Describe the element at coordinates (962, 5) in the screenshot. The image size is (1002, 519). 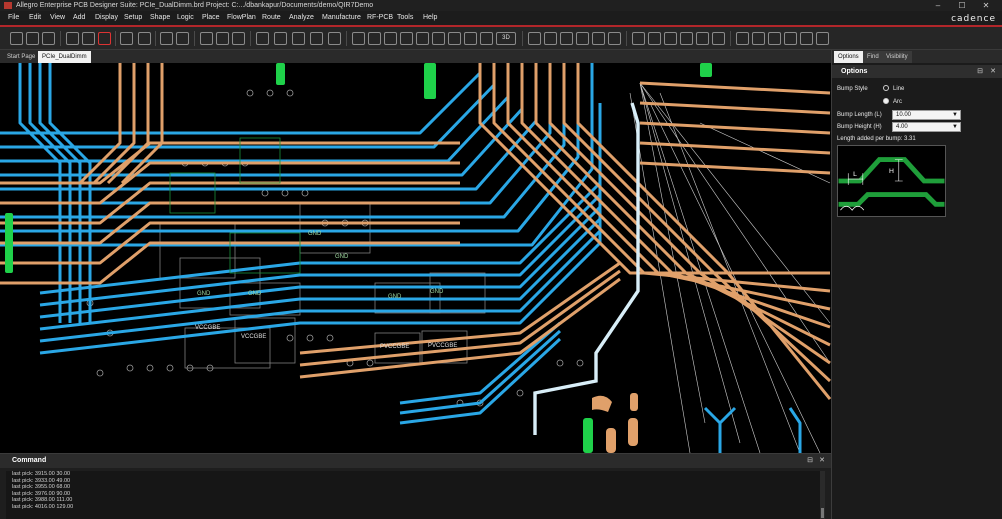
I see `maximize-button: ☐` at that location.